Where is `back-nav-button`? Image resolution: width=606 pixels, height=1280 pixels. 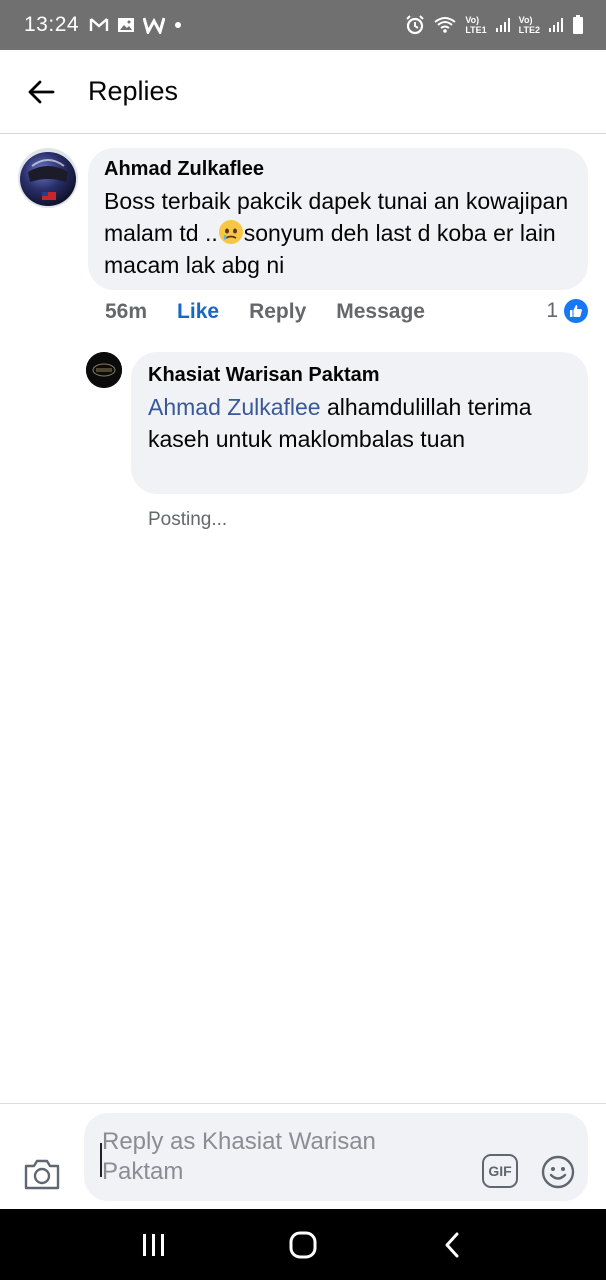 back-nav-button is located at coordinates (452, 1245).